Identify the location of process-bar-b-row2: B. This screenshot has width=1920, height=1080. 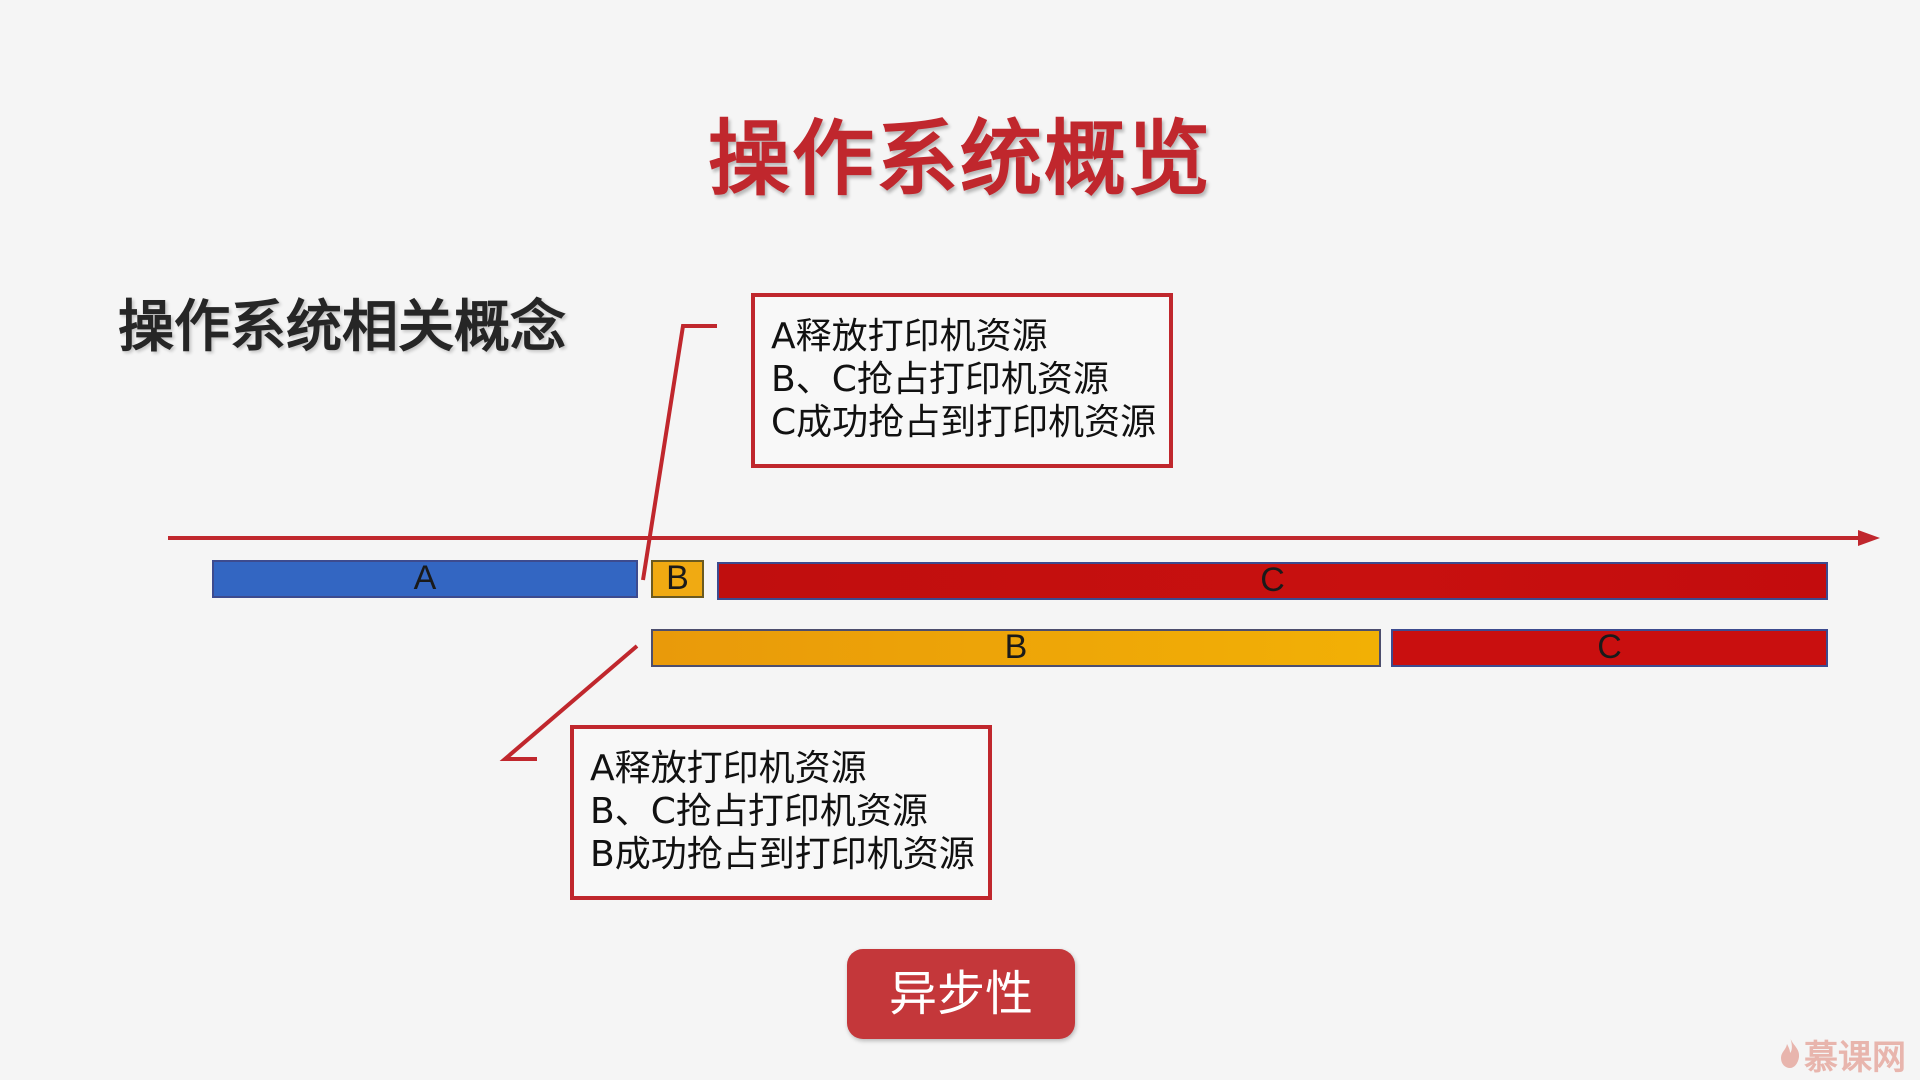
(1016, 648).